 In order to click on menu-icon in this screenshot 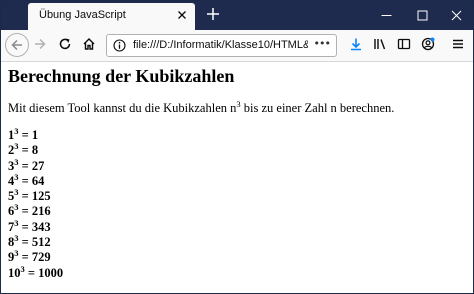, I will do `click(459, 45)`.